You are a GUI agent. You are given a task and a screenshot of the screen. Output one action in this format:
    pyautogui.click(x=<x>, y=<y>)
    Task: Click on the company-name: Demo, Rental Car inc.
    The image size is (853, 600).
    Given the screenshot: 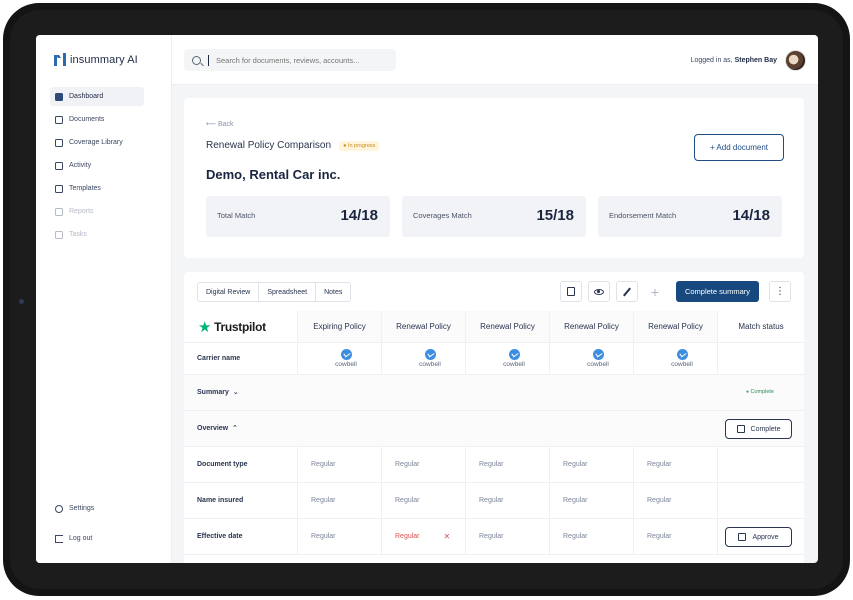 What is the action you would take?
    pyautogui.click(x=273, y=174)
    